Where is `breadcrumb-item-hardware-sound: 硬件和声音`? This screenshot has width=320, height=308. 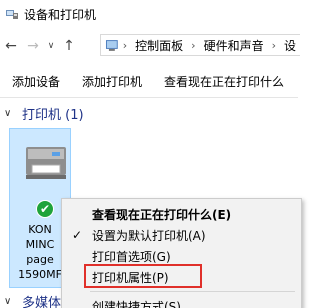
breadcrumb-item-hardware-sound: 硬件和声音 is located at coordinates (234, 45).